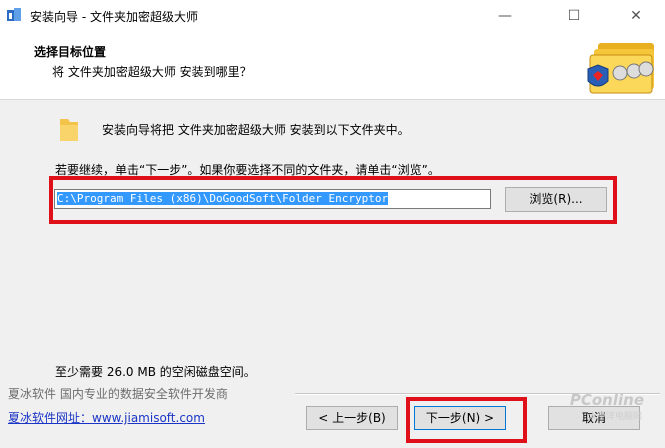 This screenshot has height=448, width=665. What do you see at coordinates (636, 15) in the screenshot?
I see `close-button: ✕` at bounding box center [636, 15].